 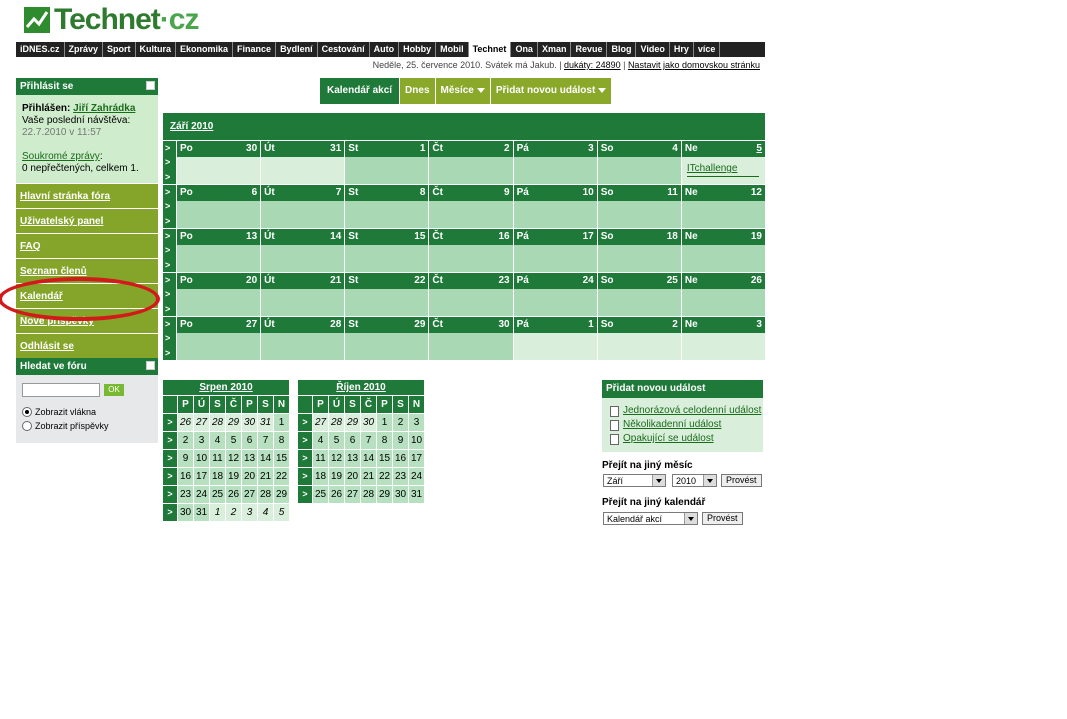 What do you see at coordinates (368, 476) in the screenshot?
I see `mini-day: 21` at bounding box center [368, 476].